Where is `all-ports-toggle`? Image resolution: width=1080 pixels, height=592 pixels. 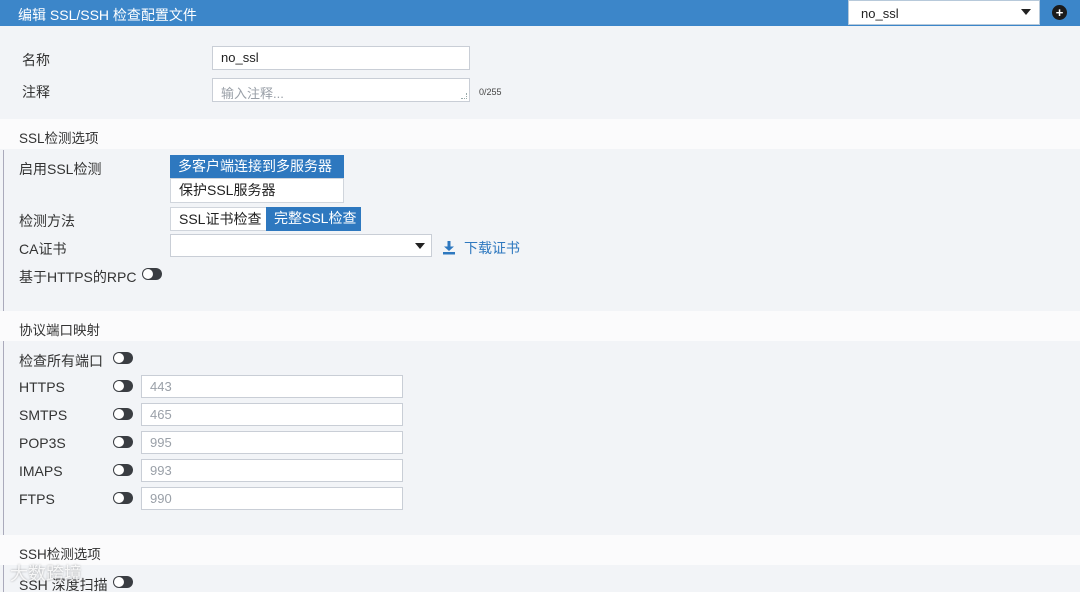 all-ports-toggle is located at coordinates (123, 358).